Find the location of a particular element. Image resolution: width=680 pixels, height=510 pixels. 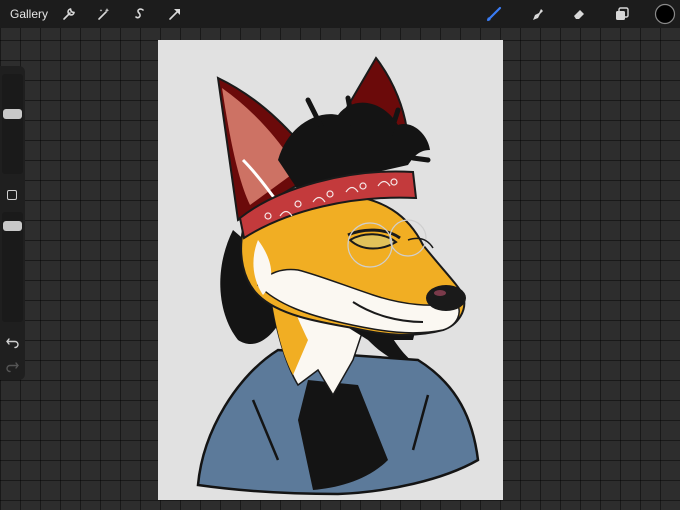

opacity-thumb is located at coordinates (12, 226).